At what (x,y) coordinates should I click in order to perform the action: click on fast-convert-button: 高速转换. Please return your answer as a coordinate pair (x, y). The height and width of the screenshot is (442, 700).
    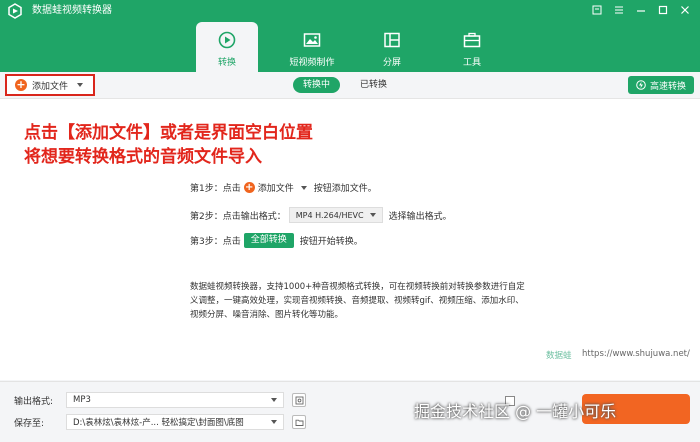
    Looking at the image, I should click on (660, 85).